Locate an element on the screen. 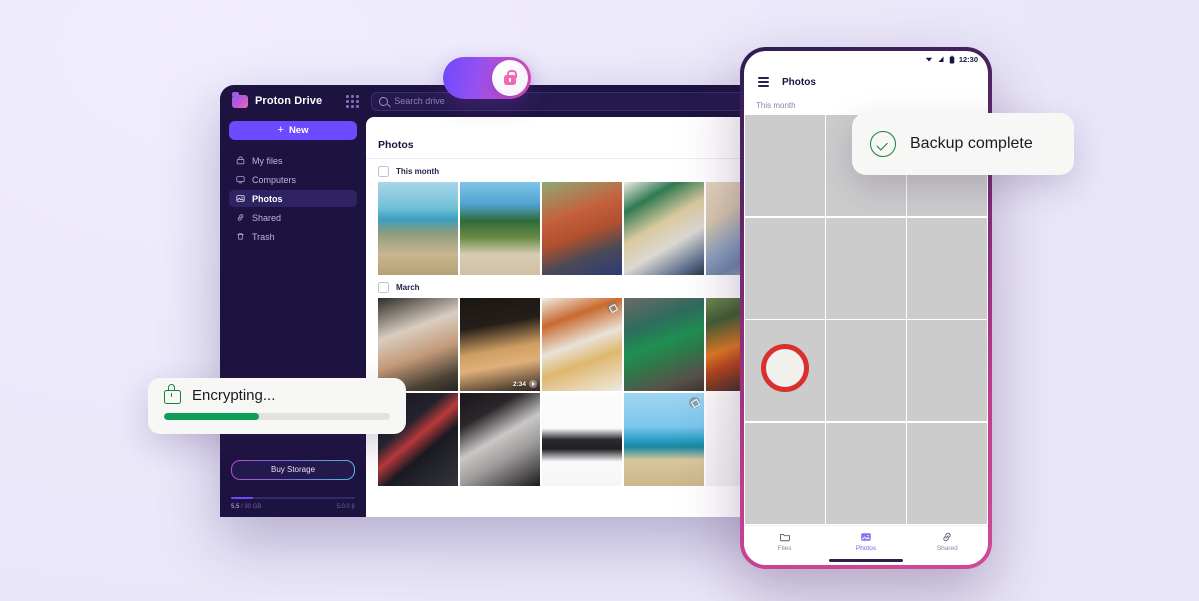  mobile-photo-grid is located at coordinates (866, 320).